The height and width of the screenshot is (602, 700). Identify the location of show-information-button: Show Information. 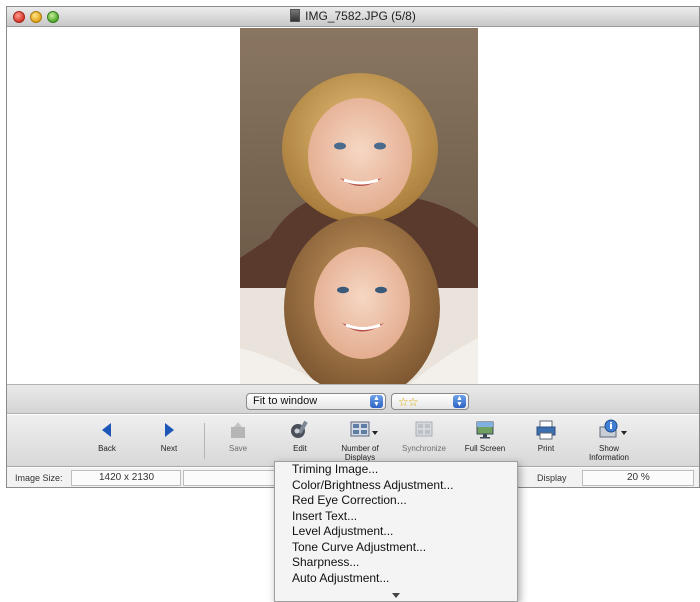
(609, 440).